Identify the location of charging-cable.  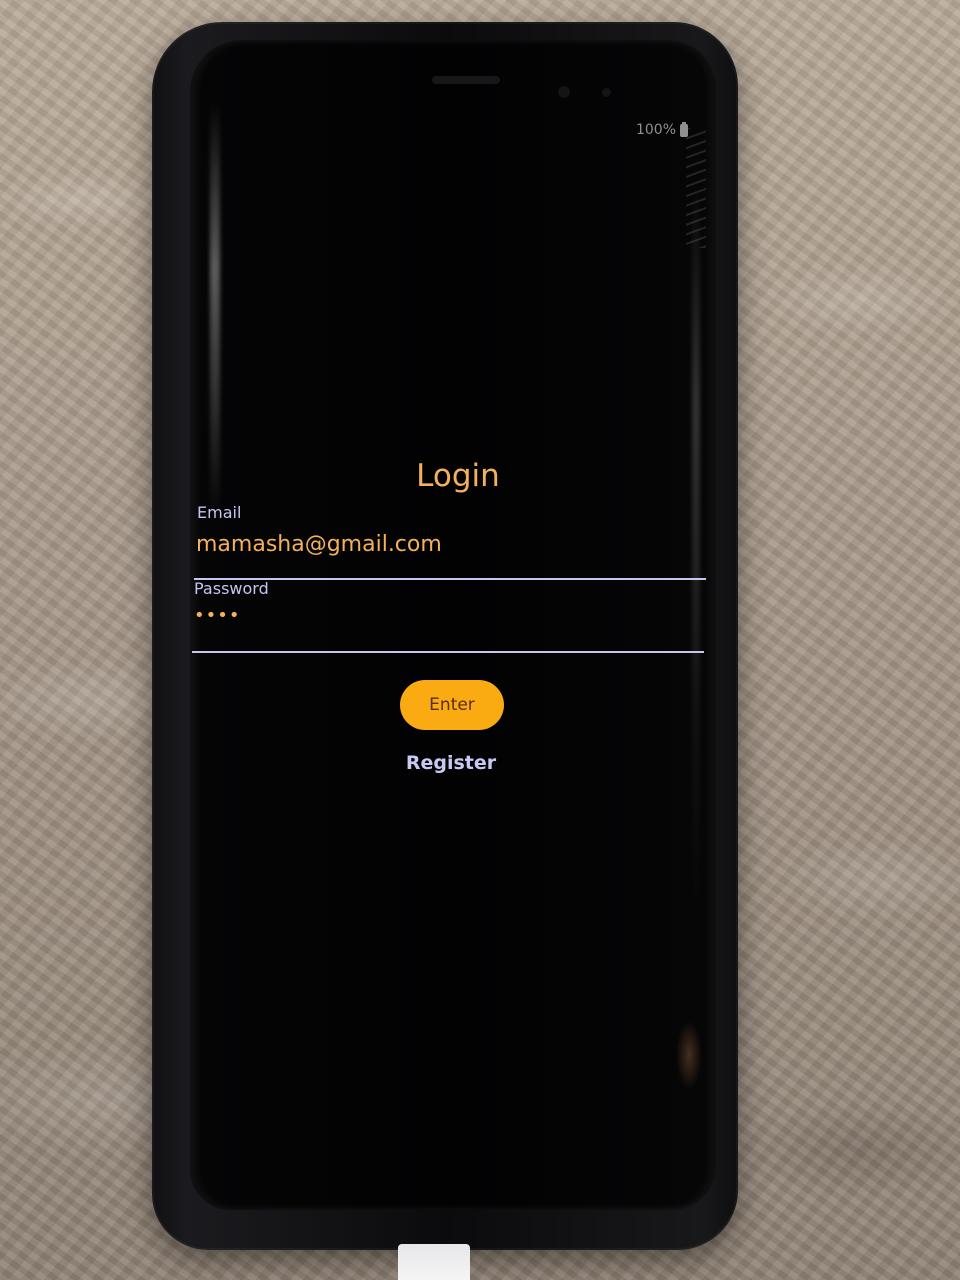
(434, 1262).